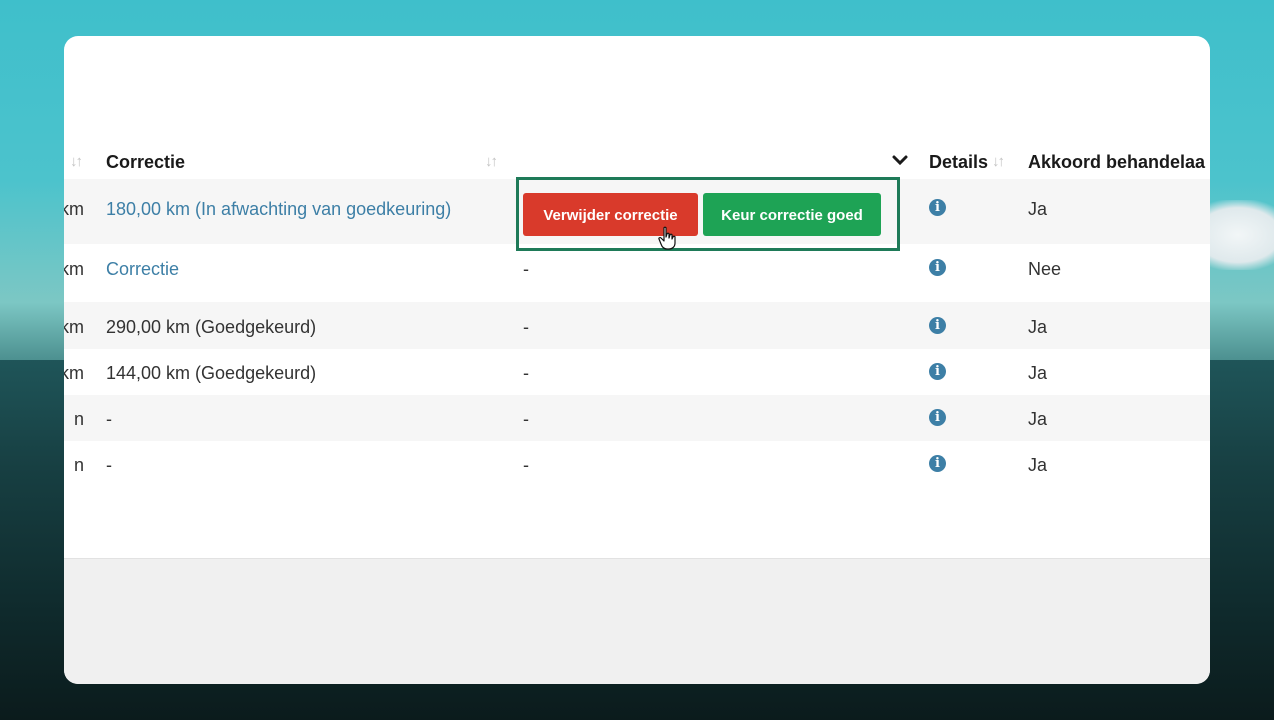 The height and width of the screenshot is (720, 1274). I want to click on table-row: km 290,00 km (Goedgekeurd) - i Ja, so click(637, 325).